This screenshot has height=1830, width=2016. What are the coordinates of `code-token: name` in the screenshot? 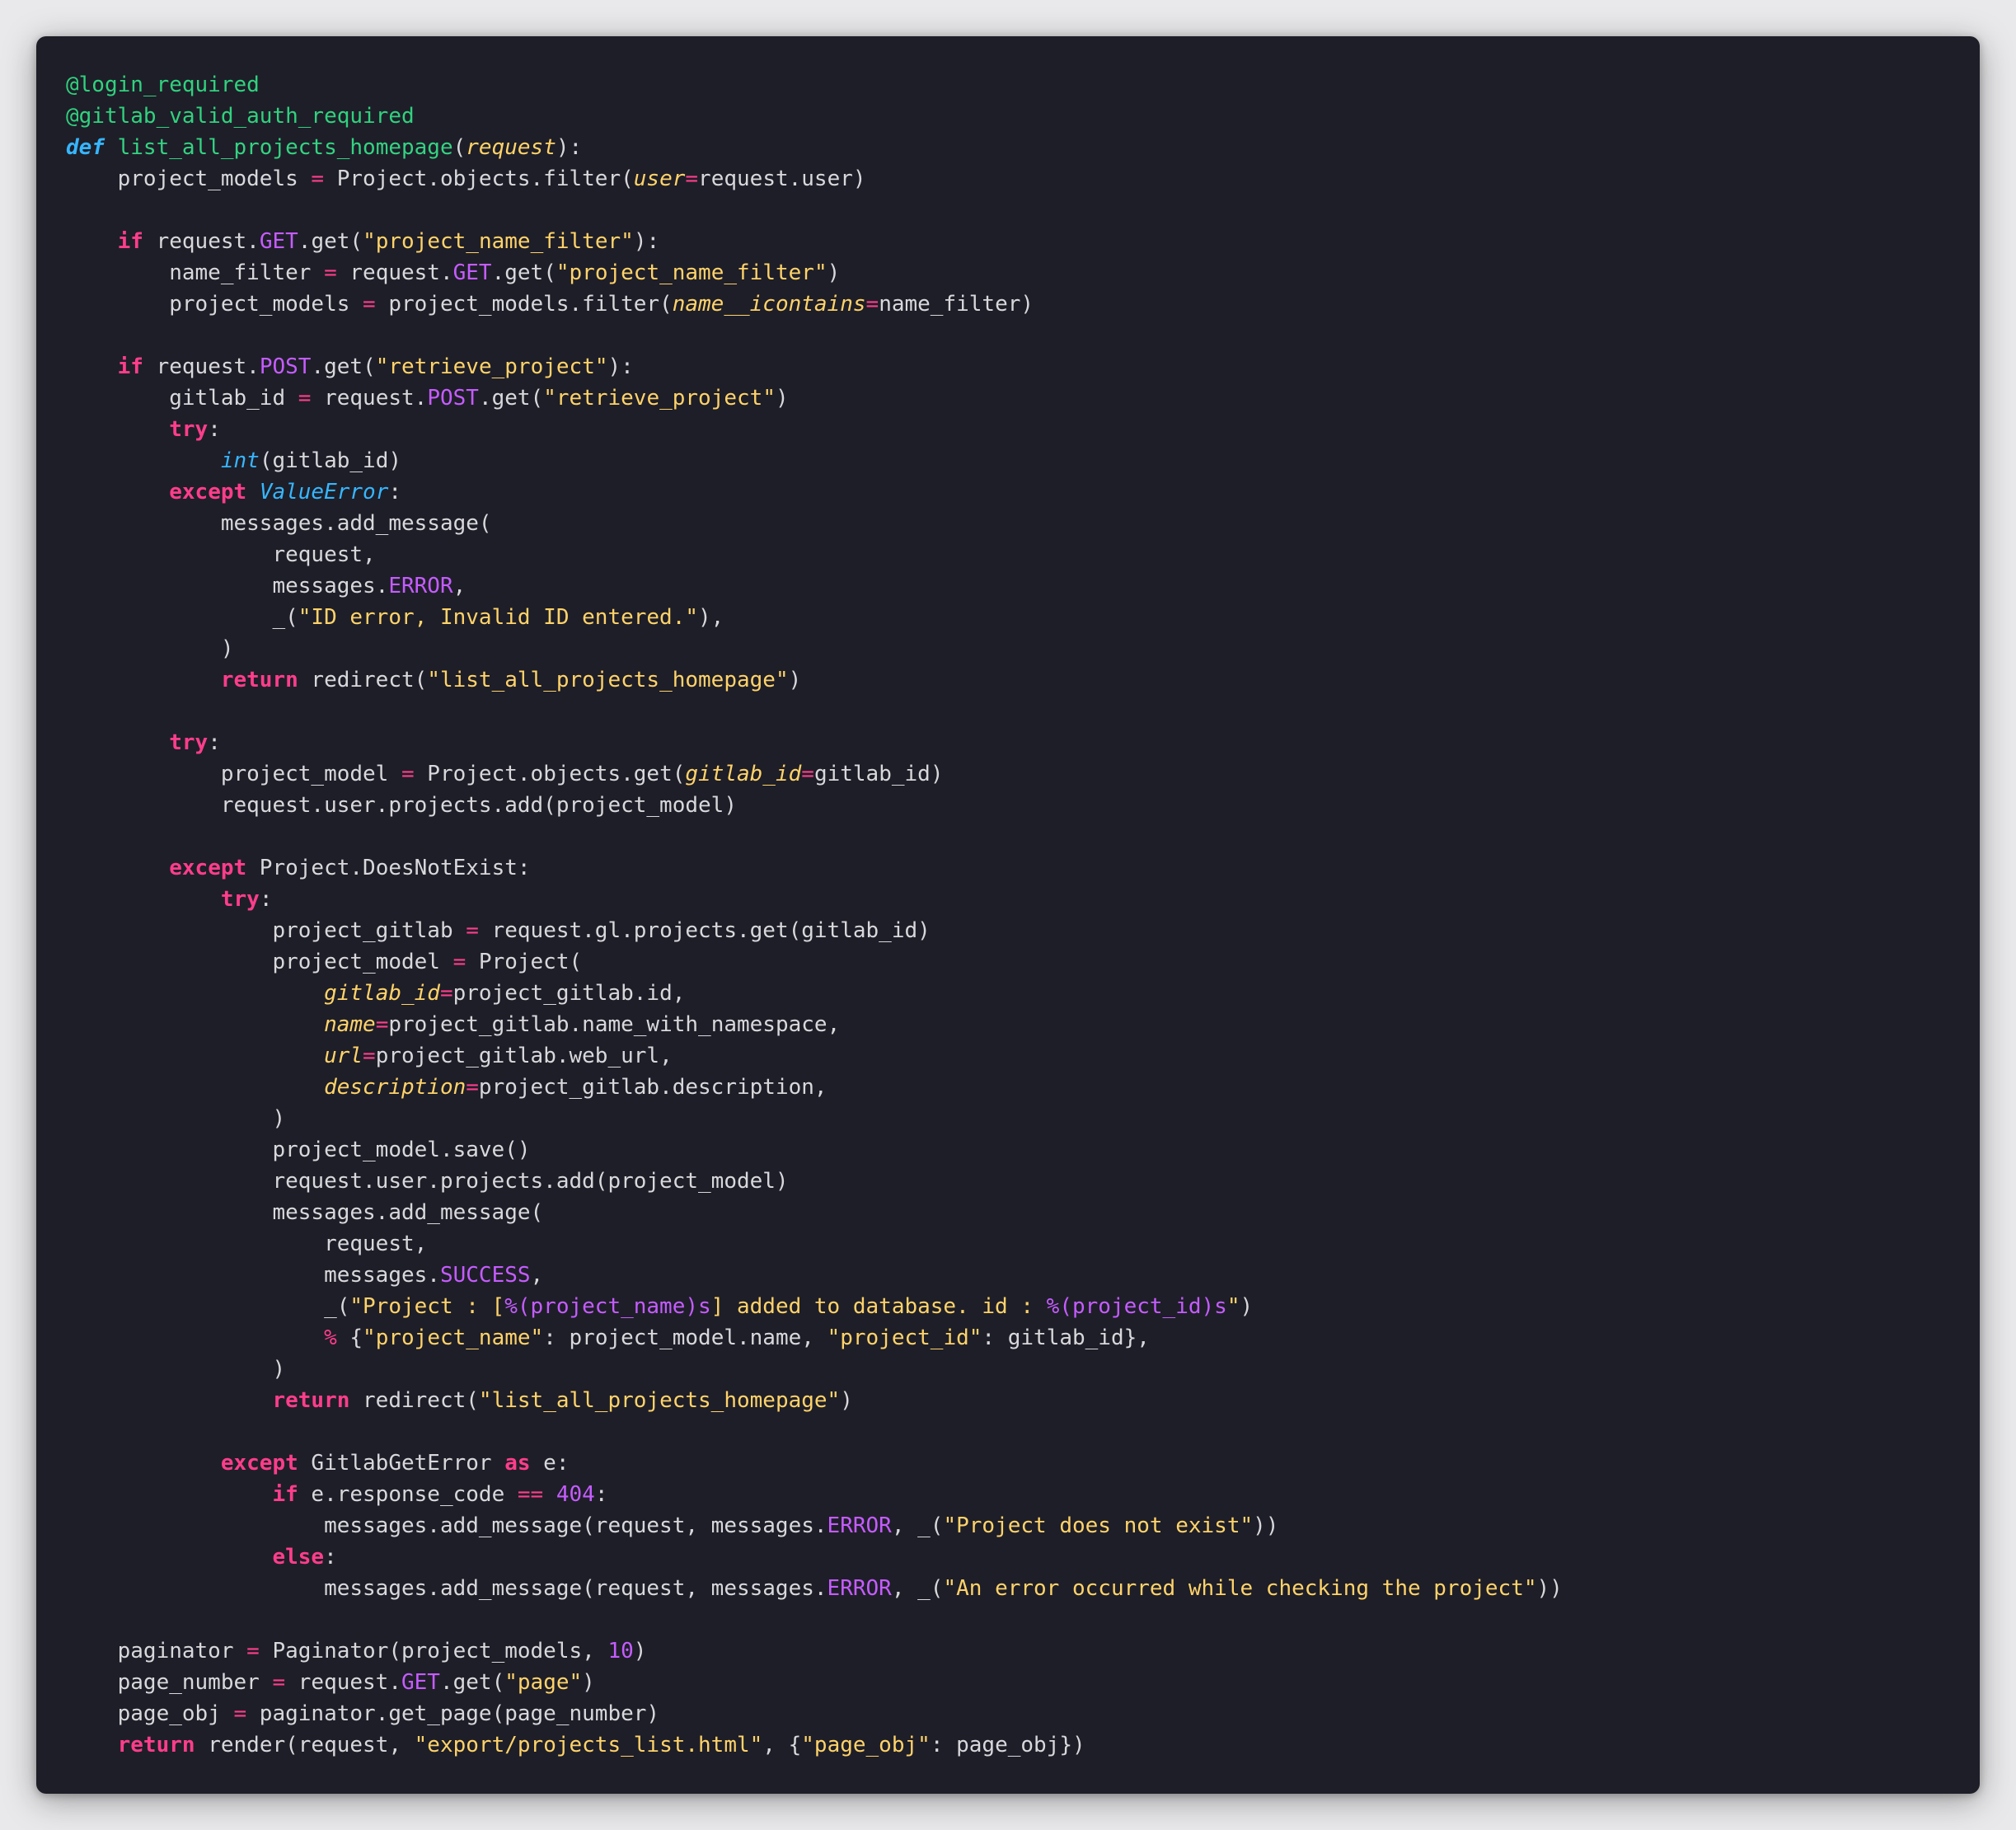 It's located at (350, 1025).